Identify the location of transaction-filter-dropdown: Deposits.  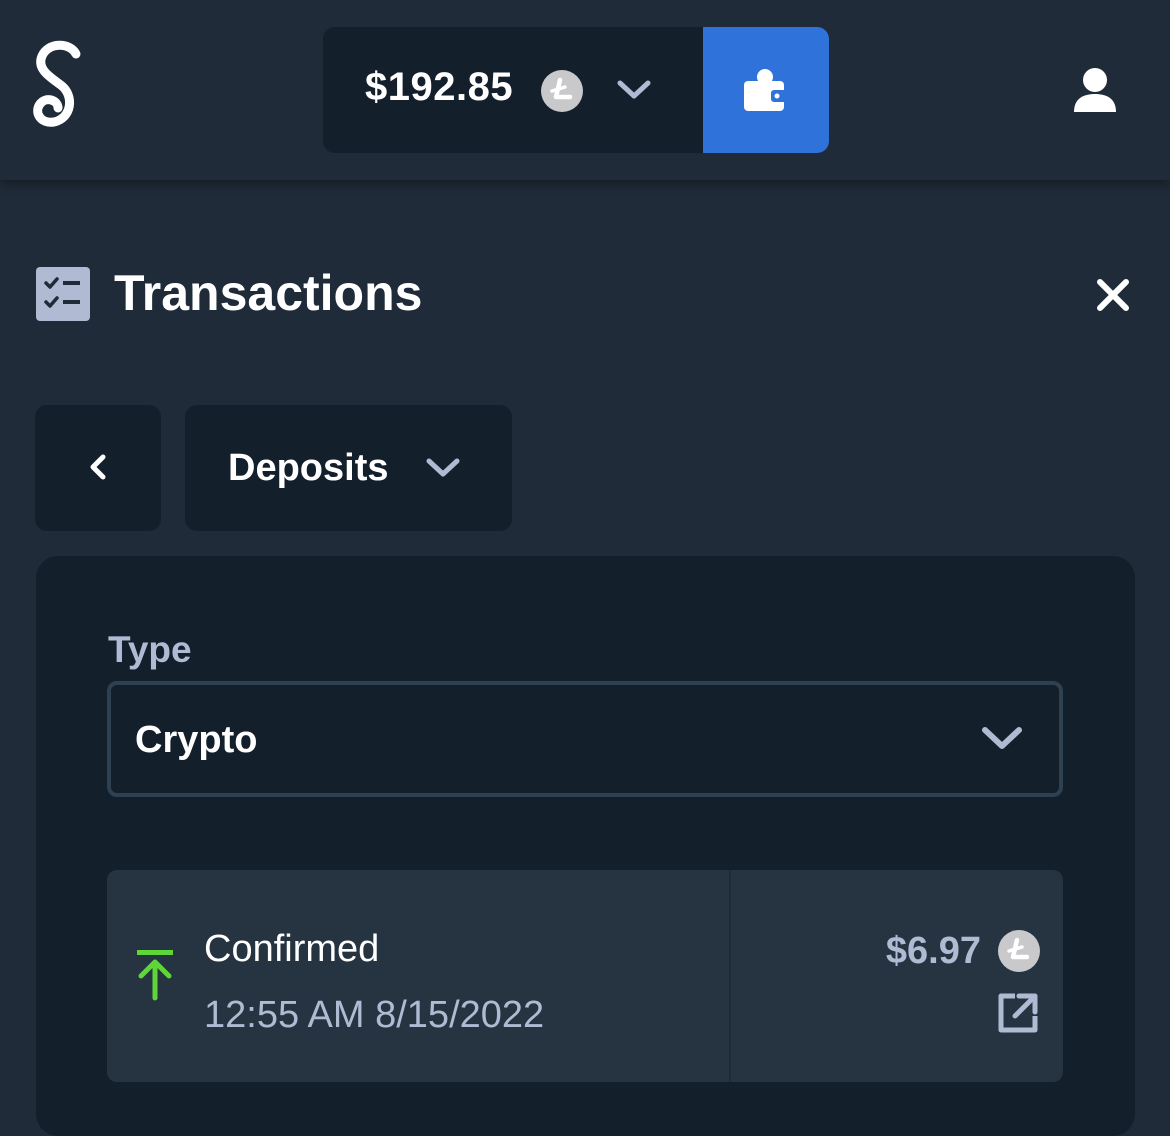
(348, 468).